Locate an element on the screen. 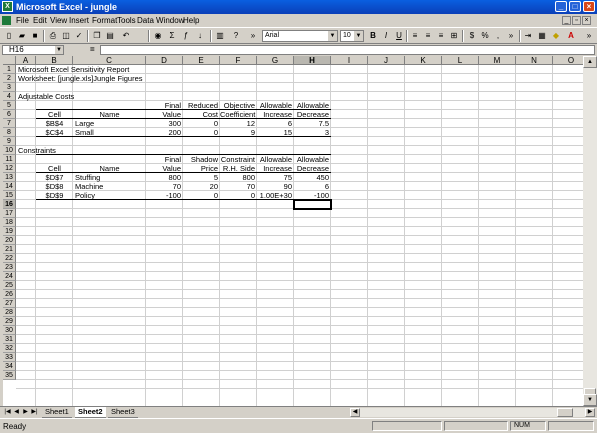 The height and width of the screenshot is (433, 597). vertical-scrollbar: ▲ ▼ is located at coordinates (590, 231).